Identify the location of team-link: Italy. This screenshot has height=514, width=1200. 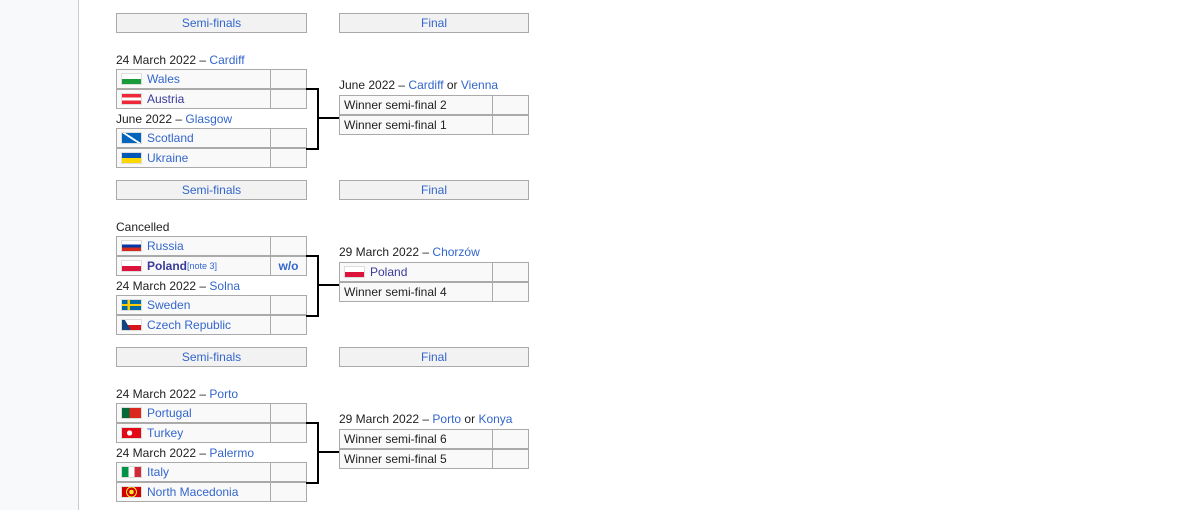
(158, 472).